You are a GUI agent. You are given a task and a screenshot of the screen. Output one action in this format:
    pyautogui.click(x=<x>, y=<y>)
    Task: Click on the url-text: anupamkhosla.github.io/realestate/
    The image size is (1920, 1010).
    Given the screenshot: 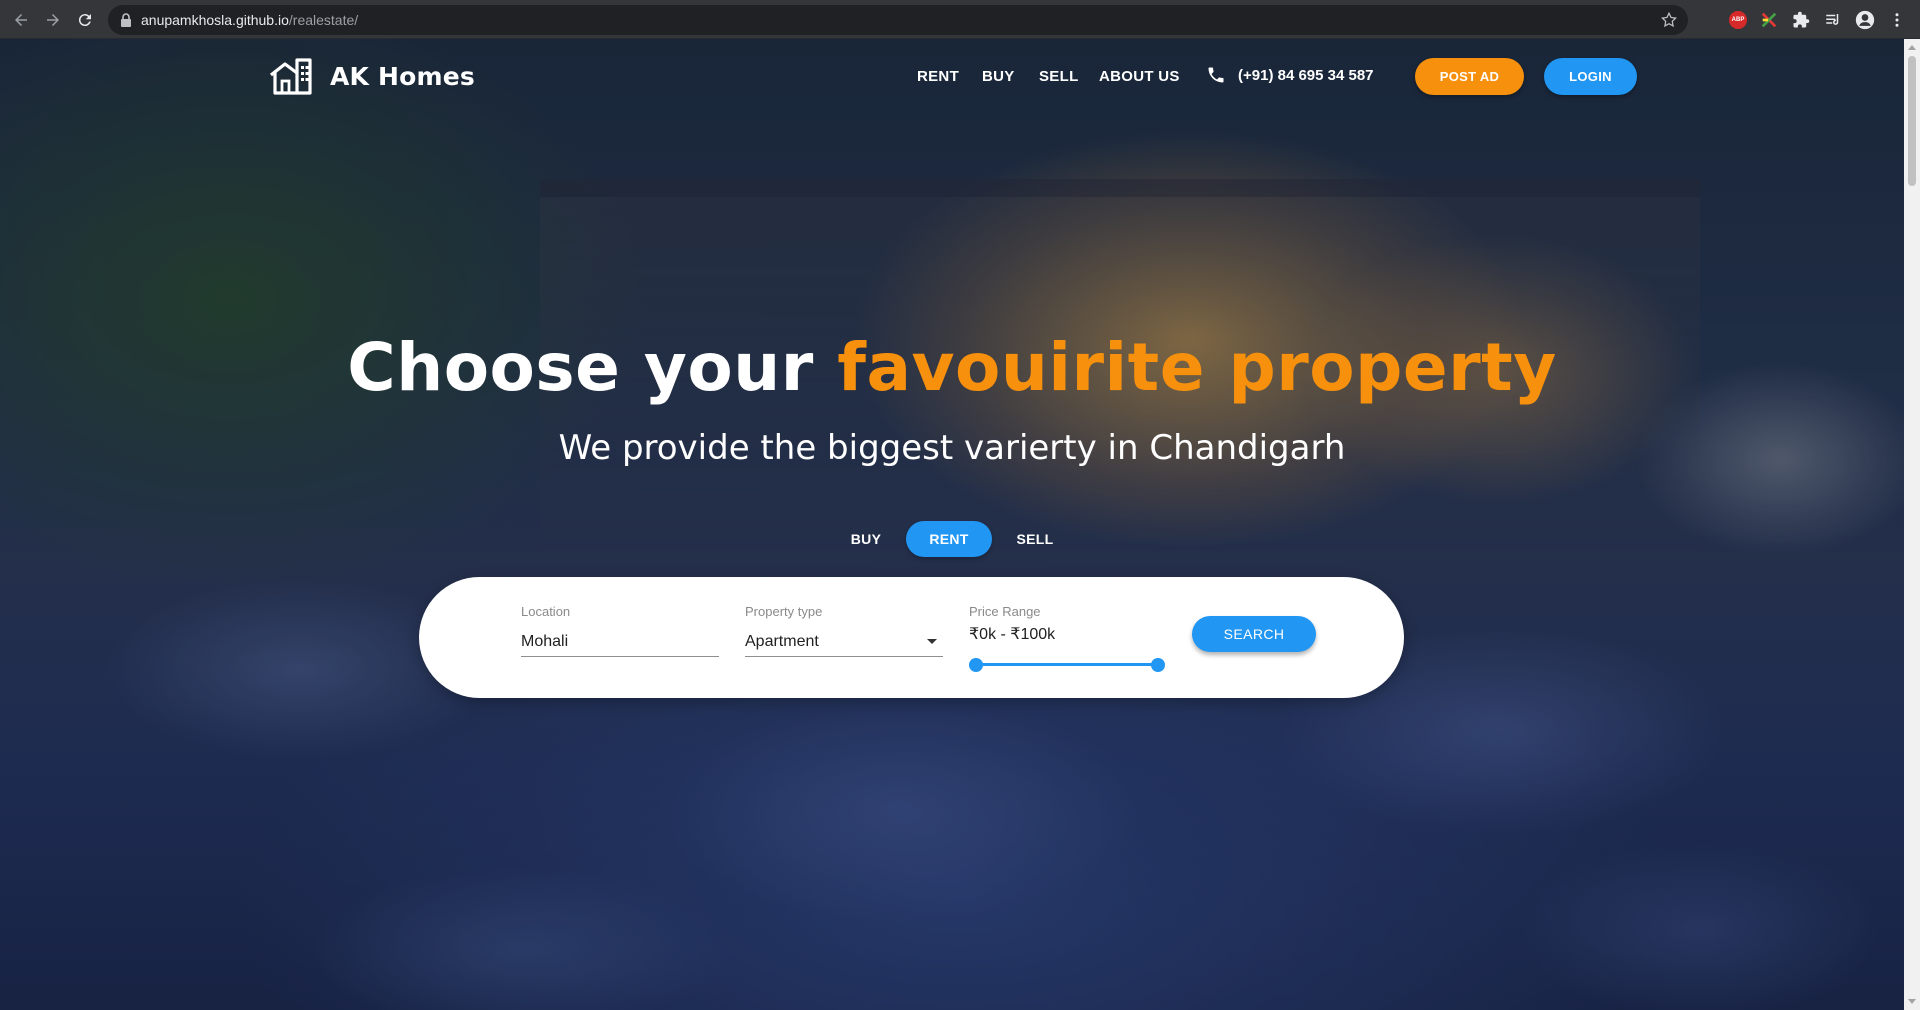 What is the action you would take?
    pyautogui.click(x=249, y=20)
    